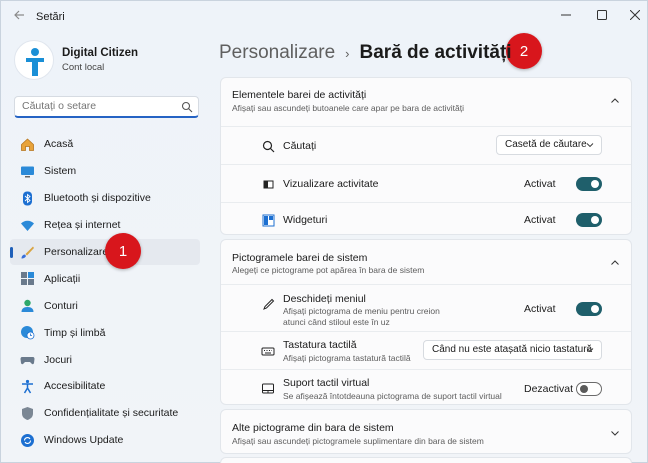 This screenshot has height=463, width=648. I want to click on sidebar-item-accessibility: Accesibilitate, so click(105, 386).